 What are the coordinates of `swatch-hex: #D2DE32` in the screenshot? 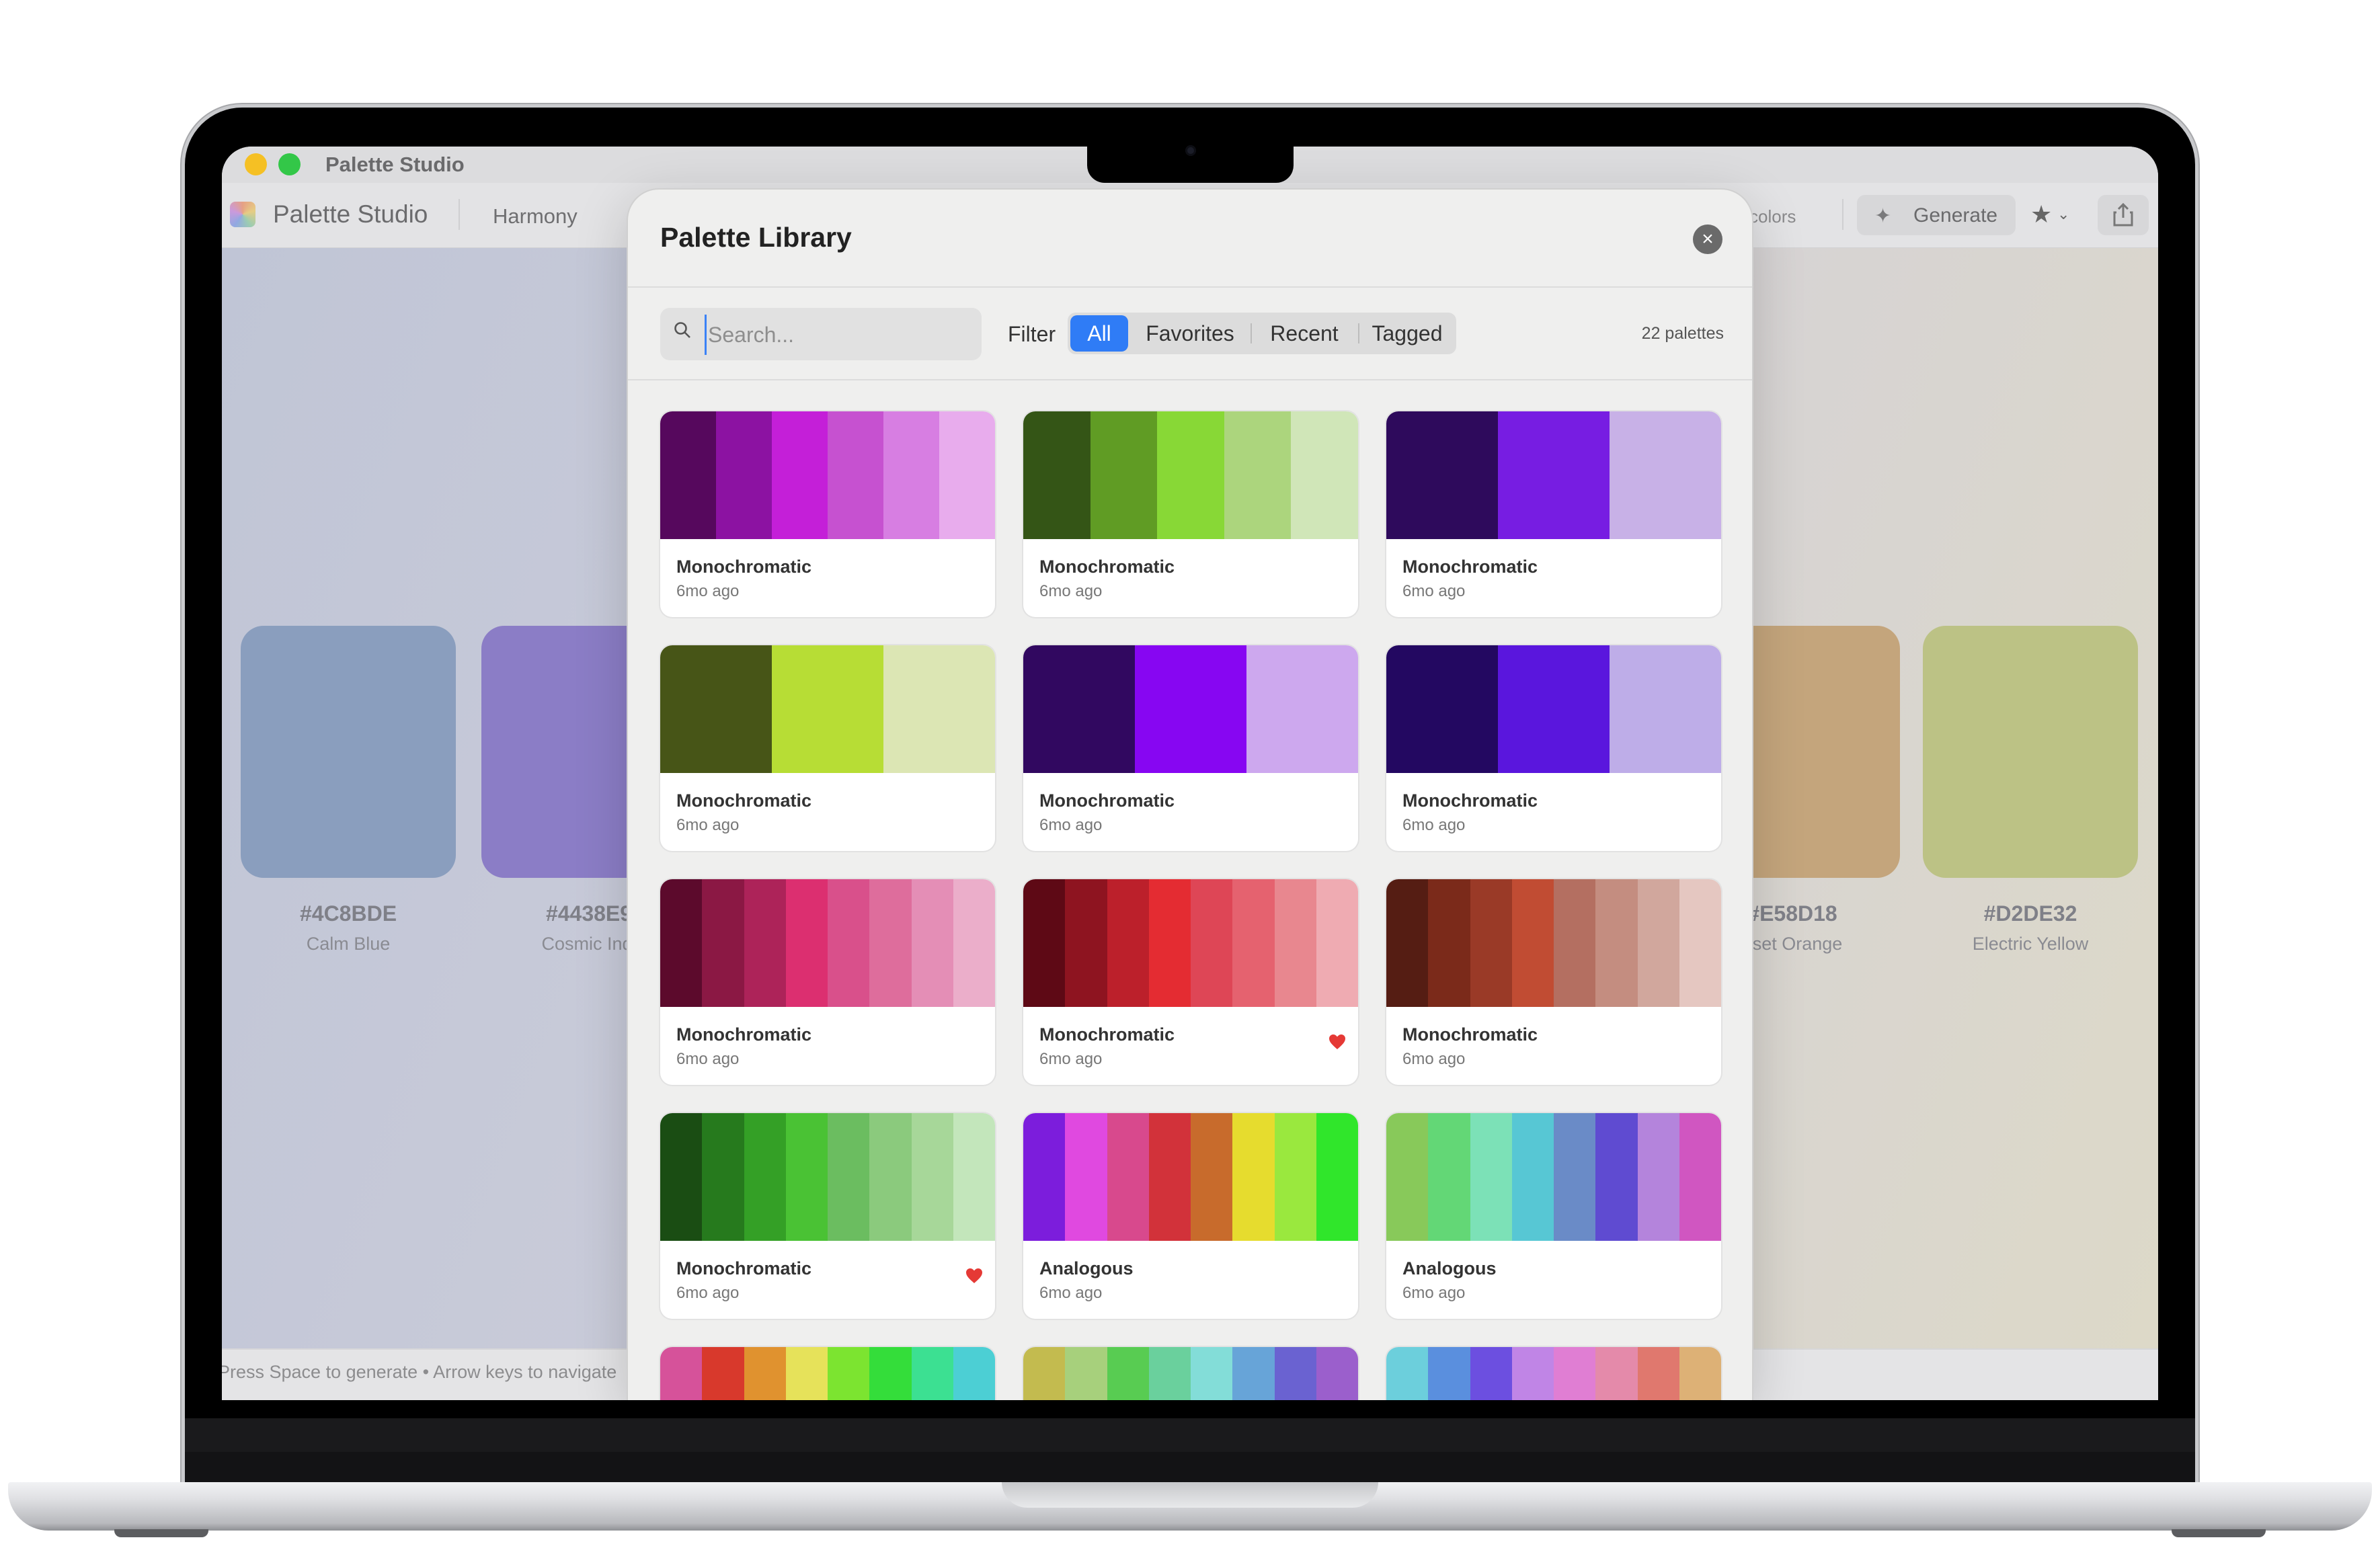 It's located at (2030, 913).